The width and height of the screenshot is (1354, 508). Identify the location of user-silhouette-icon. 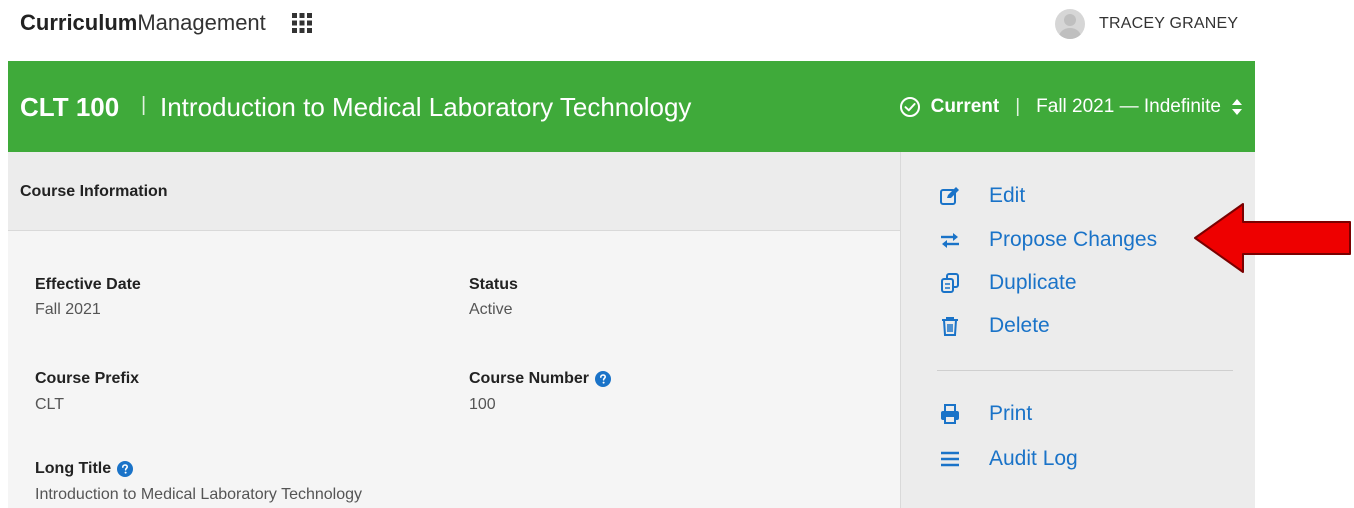
(1070, 26).